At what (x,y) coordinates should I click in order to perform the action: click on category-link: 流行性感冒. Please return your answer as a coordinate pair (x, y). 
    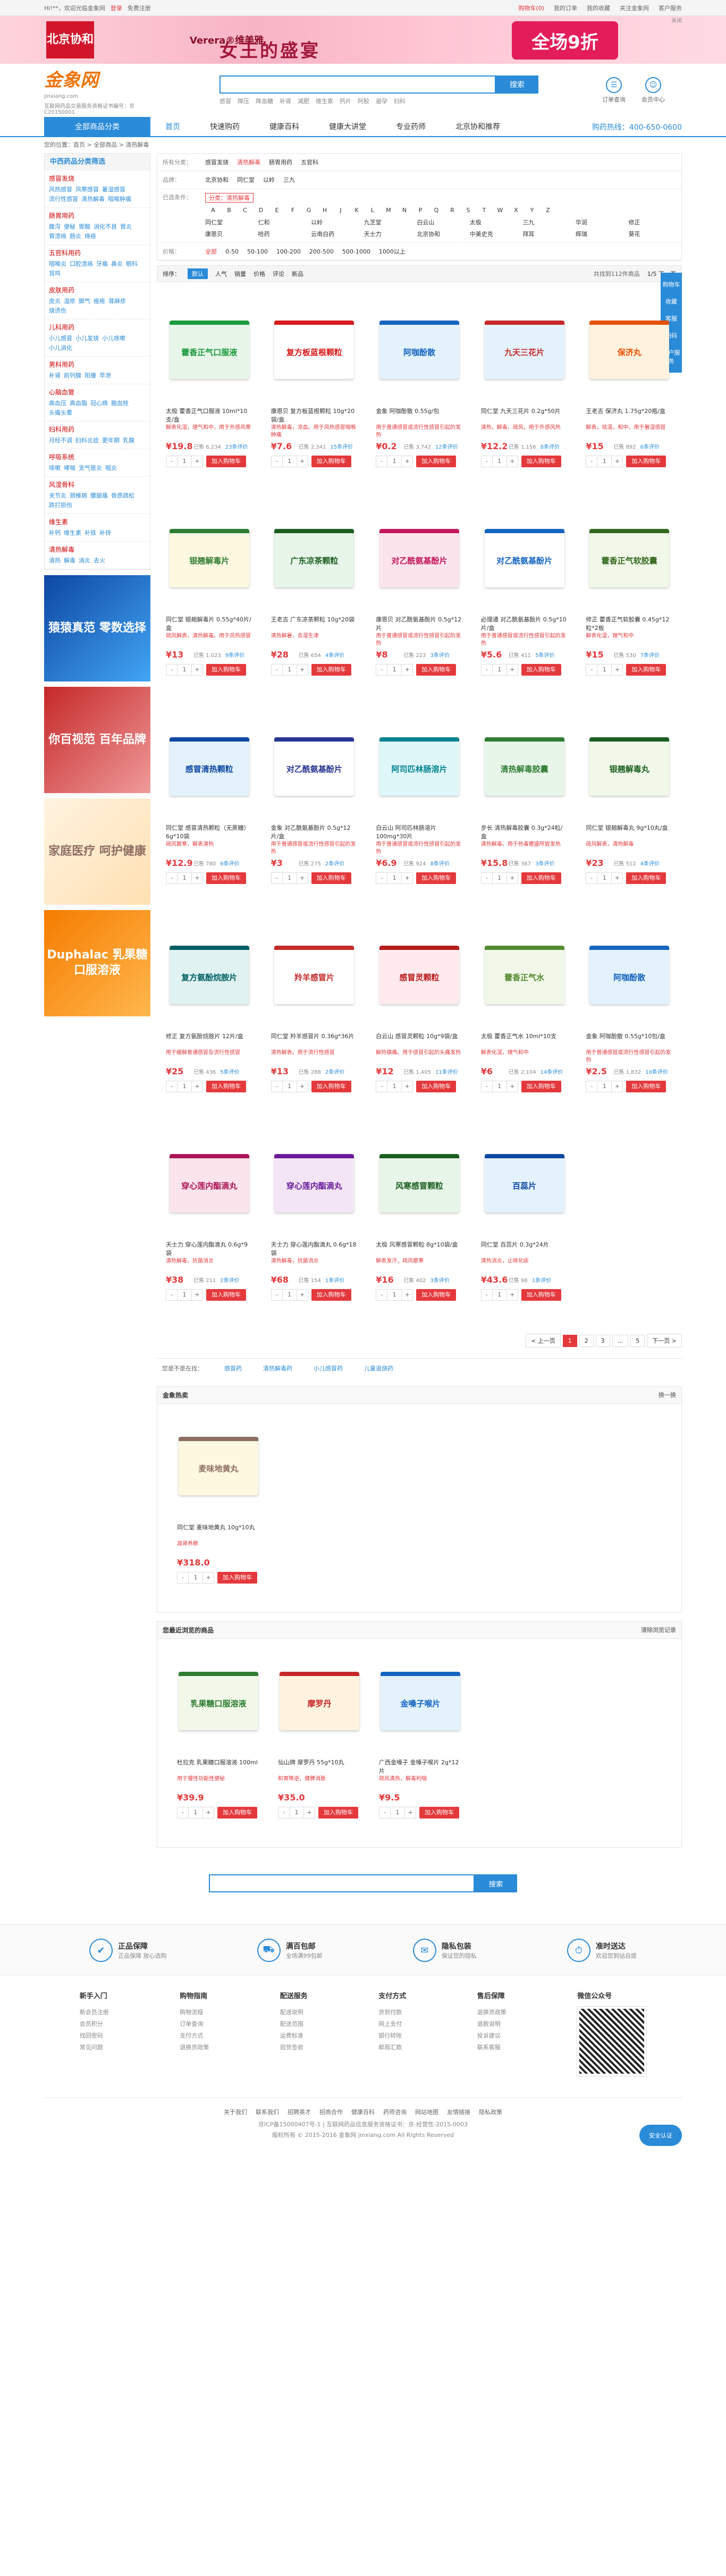
    Looking at the image, I should click on (63, 199).